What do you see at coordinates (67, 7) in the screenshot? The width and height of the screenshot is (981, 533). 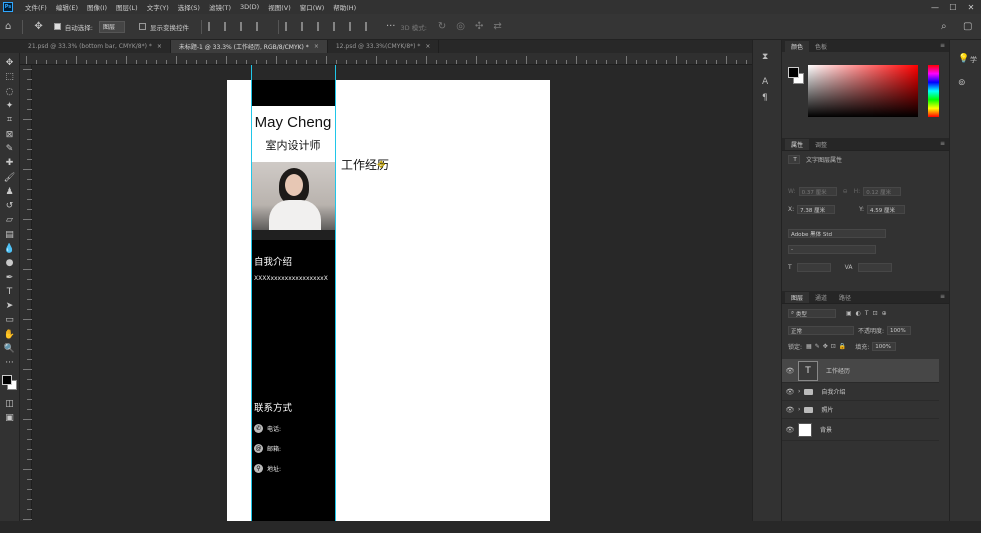 I see `menu-edit: 编辑(E)` at bounding box center [67, 7].